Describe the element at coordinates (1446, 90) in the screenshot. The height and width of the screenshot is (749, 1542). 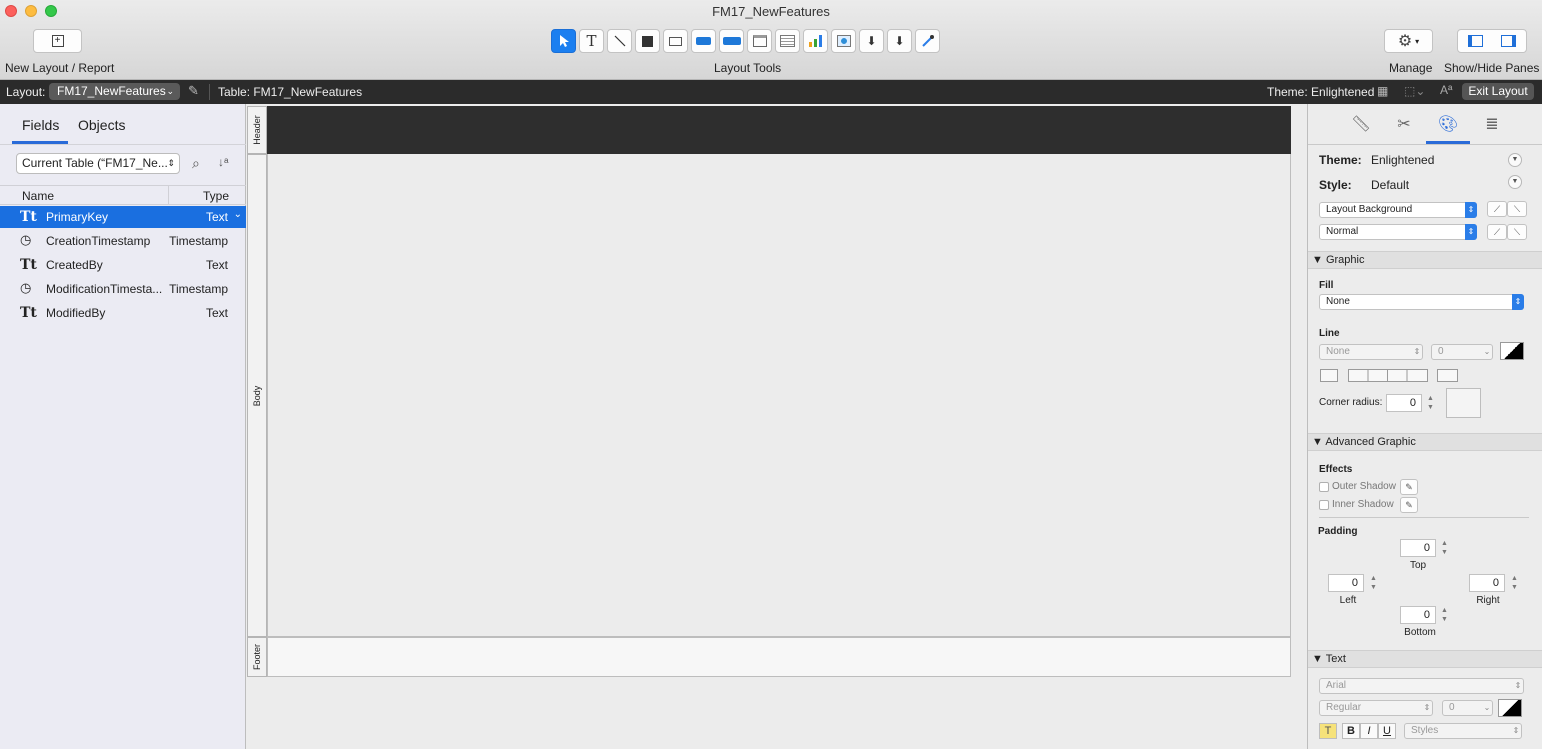
I see `font-size-icon: Aª` at that location.